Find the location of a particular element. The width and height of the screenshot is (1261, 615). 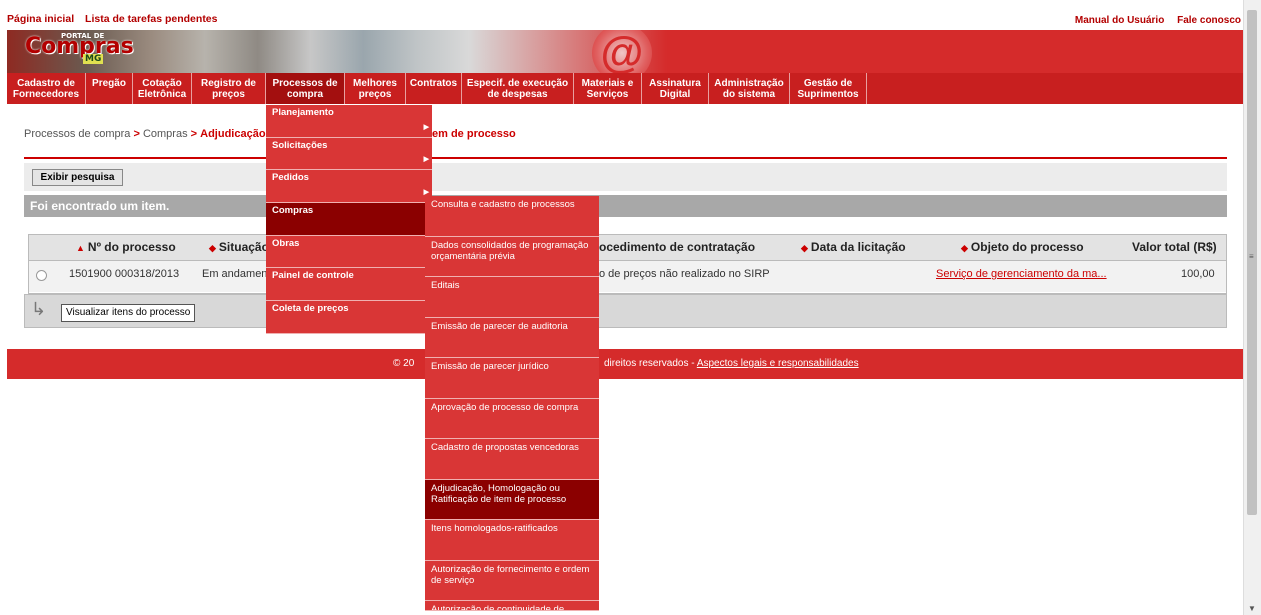

action-bar: ↳ Visualizar itens do processo is located at coordinates (625, 311).